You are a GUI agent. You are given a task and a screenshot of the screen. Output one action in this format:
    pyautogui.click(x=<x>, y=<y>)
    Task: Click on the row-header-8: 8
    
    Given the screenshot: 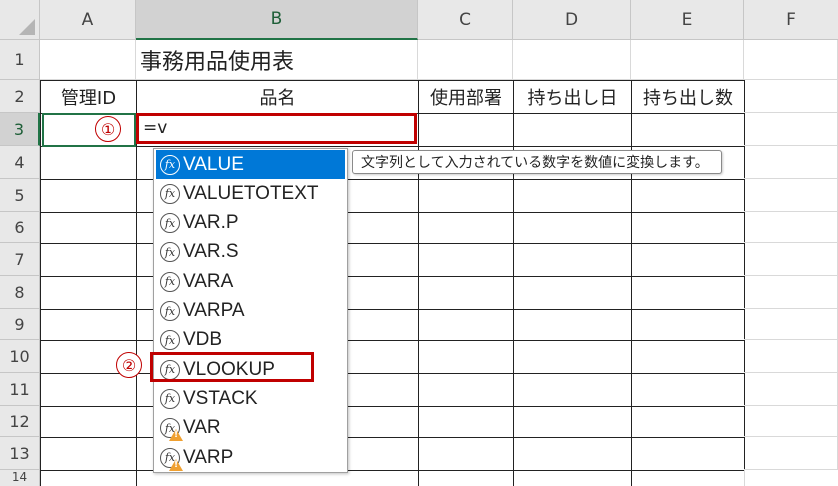 What is the action you would take?
    pyautogui.click(x=20, y=292)
    